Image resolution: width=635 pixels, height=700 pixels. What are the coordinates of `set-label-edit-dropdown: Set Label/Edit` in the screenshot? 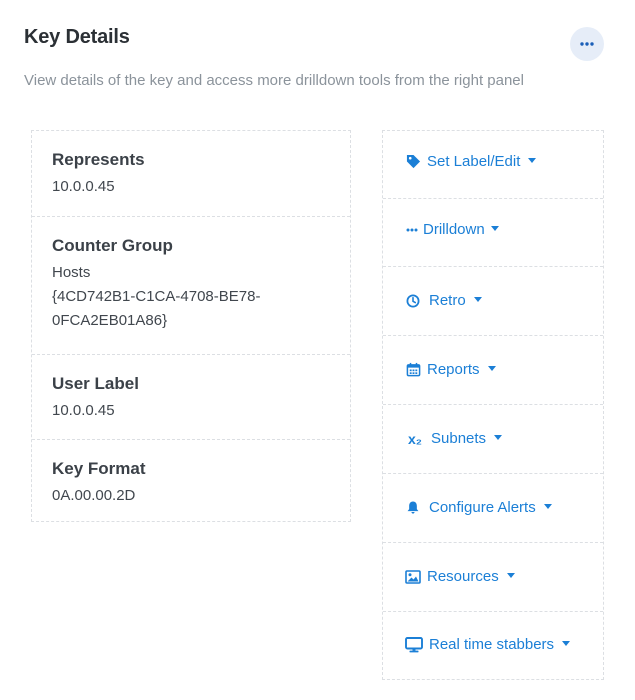 It's located at (471, 161).